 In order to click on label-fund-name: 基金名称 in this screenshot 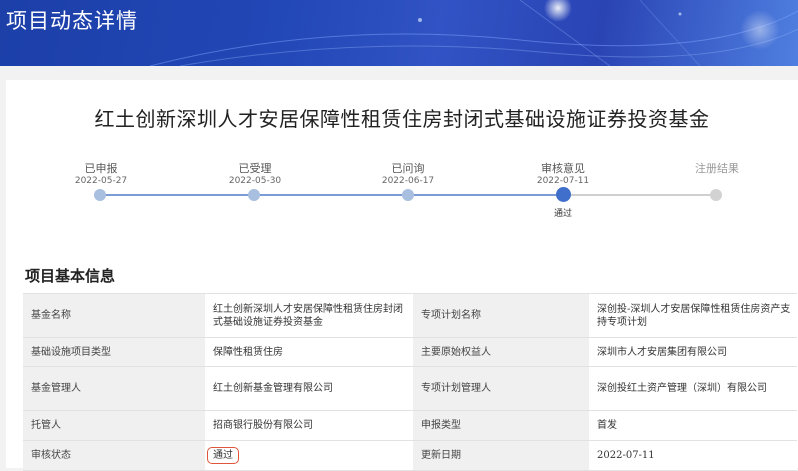, I will do `click(114, 315)`.